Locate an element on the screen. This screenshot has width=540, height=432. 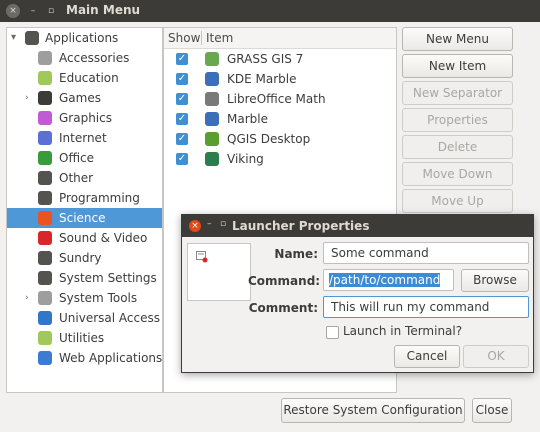
tree-item-internet: Internet is located at coordinates (84, 138).